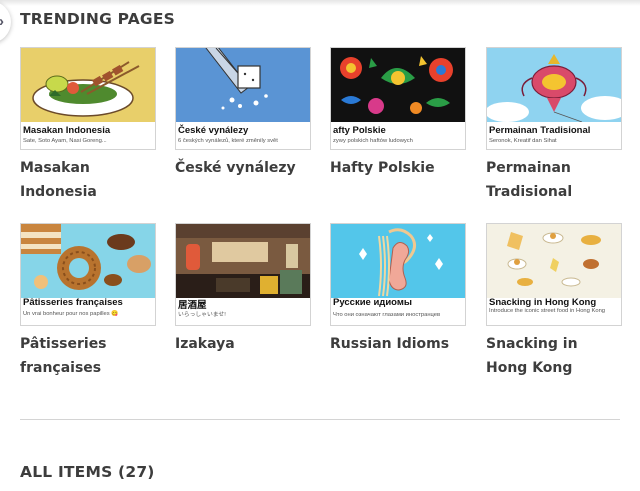  What do you see at coordinates (523, 141) in the screenshot?
I see `thumbnail-subtitle: Seronok, Kreatif dan Sihat` at bounding box center [523, 141].